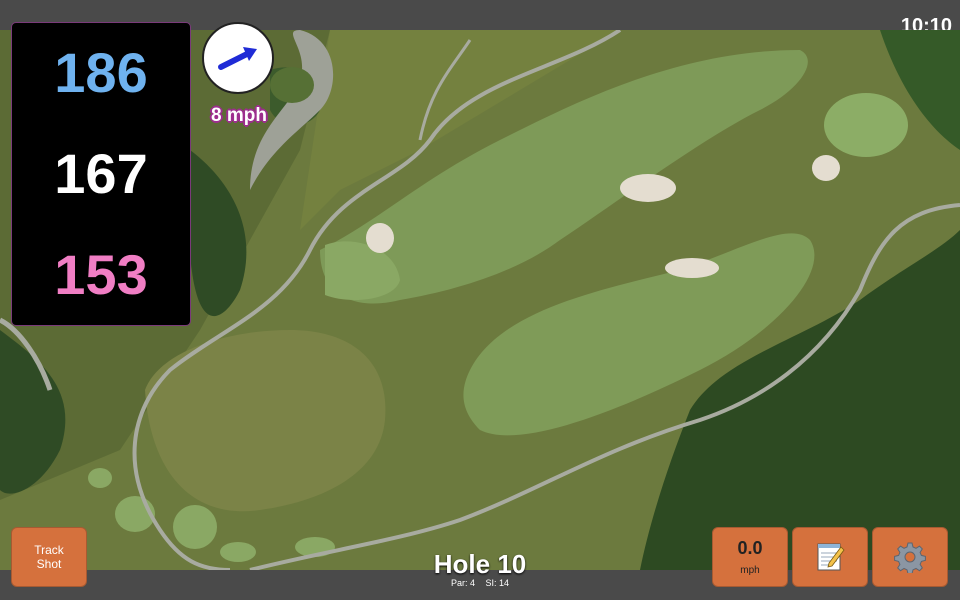 The image size is (960, 600). I want to click on hole-par: Par: 4, so click(462, 583).